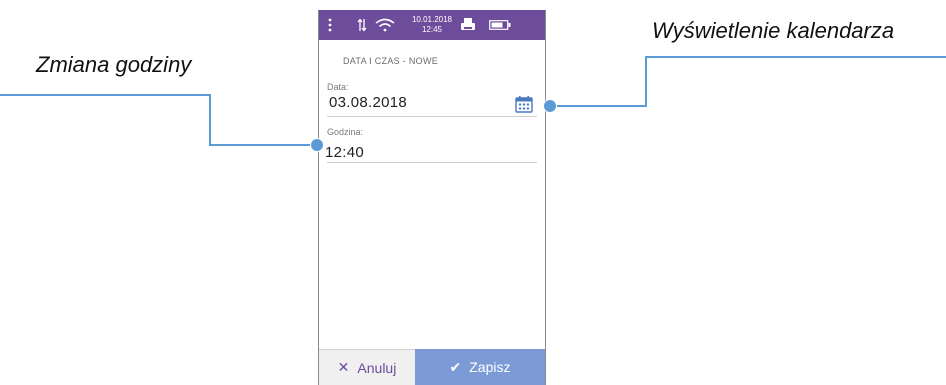 The image size is (946, 385). I want to click on data-transfer-icon, so click(362, 25).